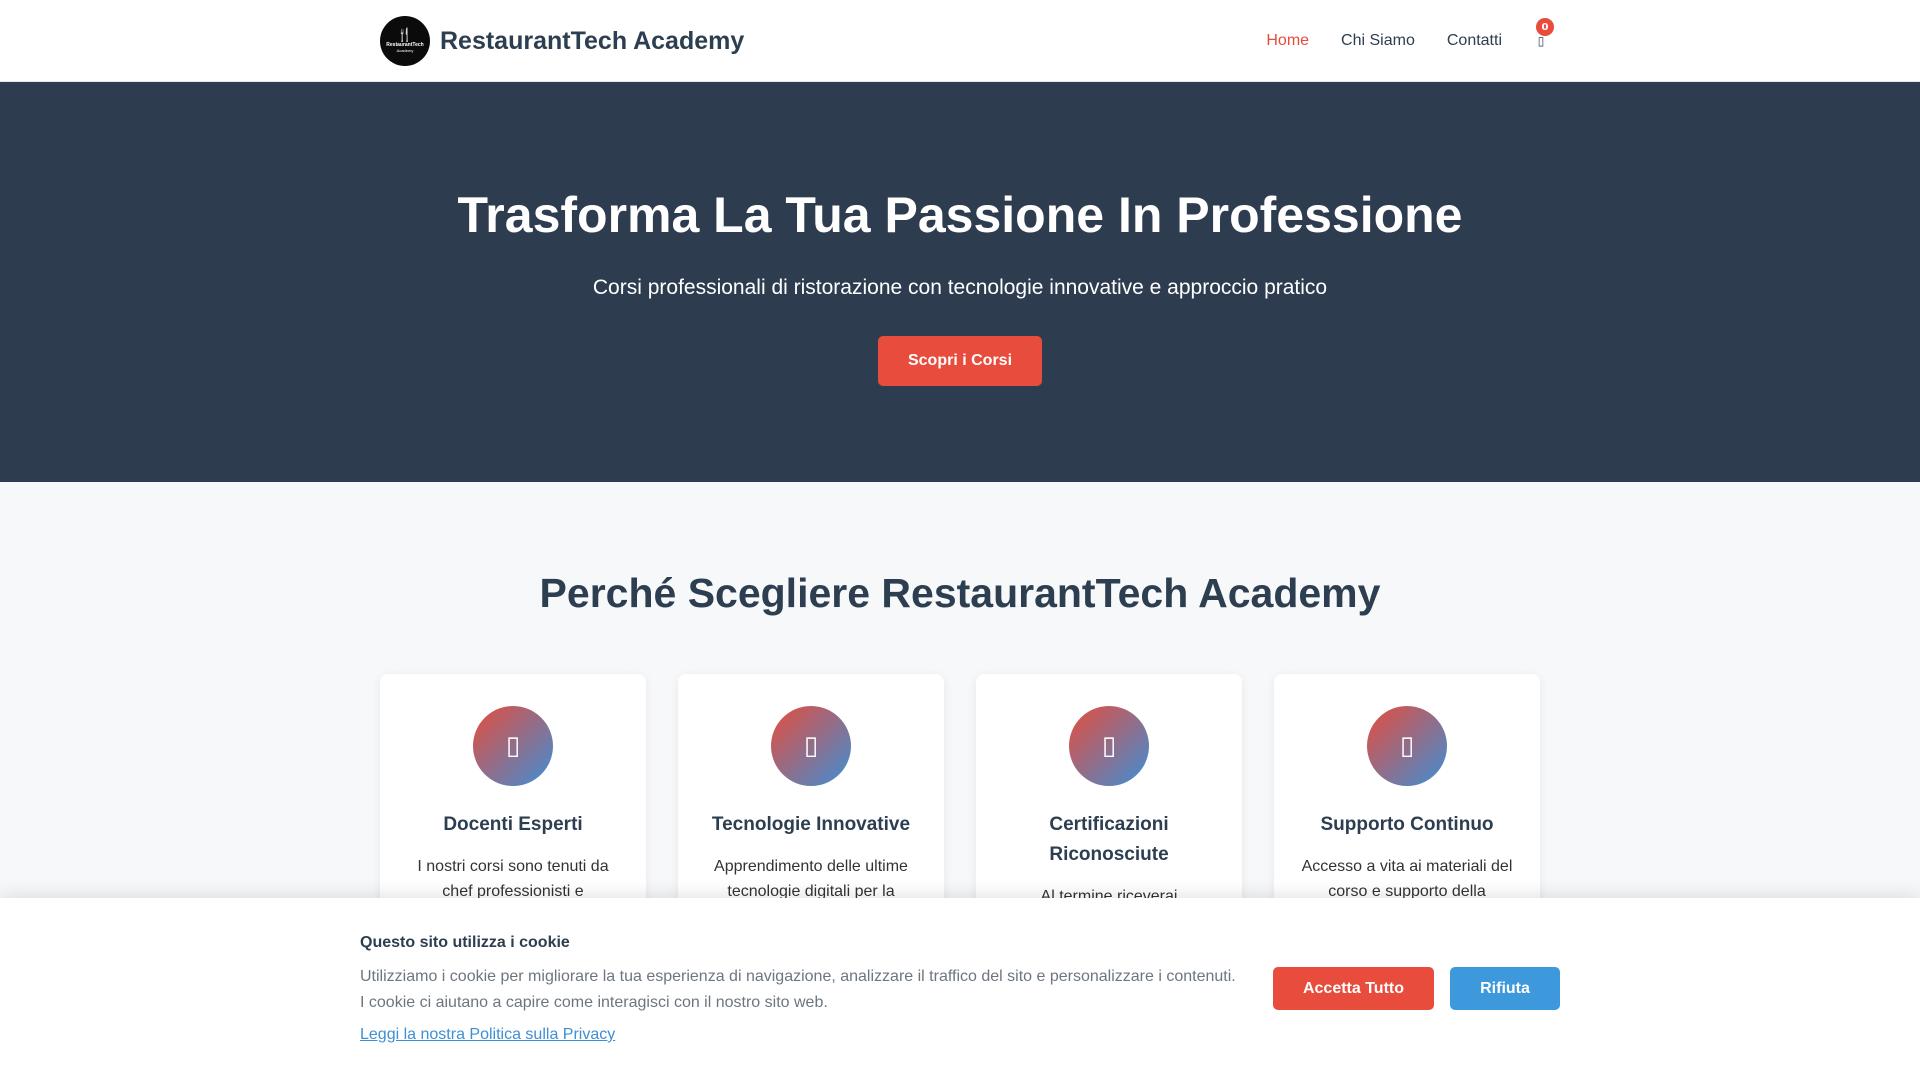 This screenshot has width=1920, height=1080. I want to click on logo-text-line2: Academy, so click(405, 50).